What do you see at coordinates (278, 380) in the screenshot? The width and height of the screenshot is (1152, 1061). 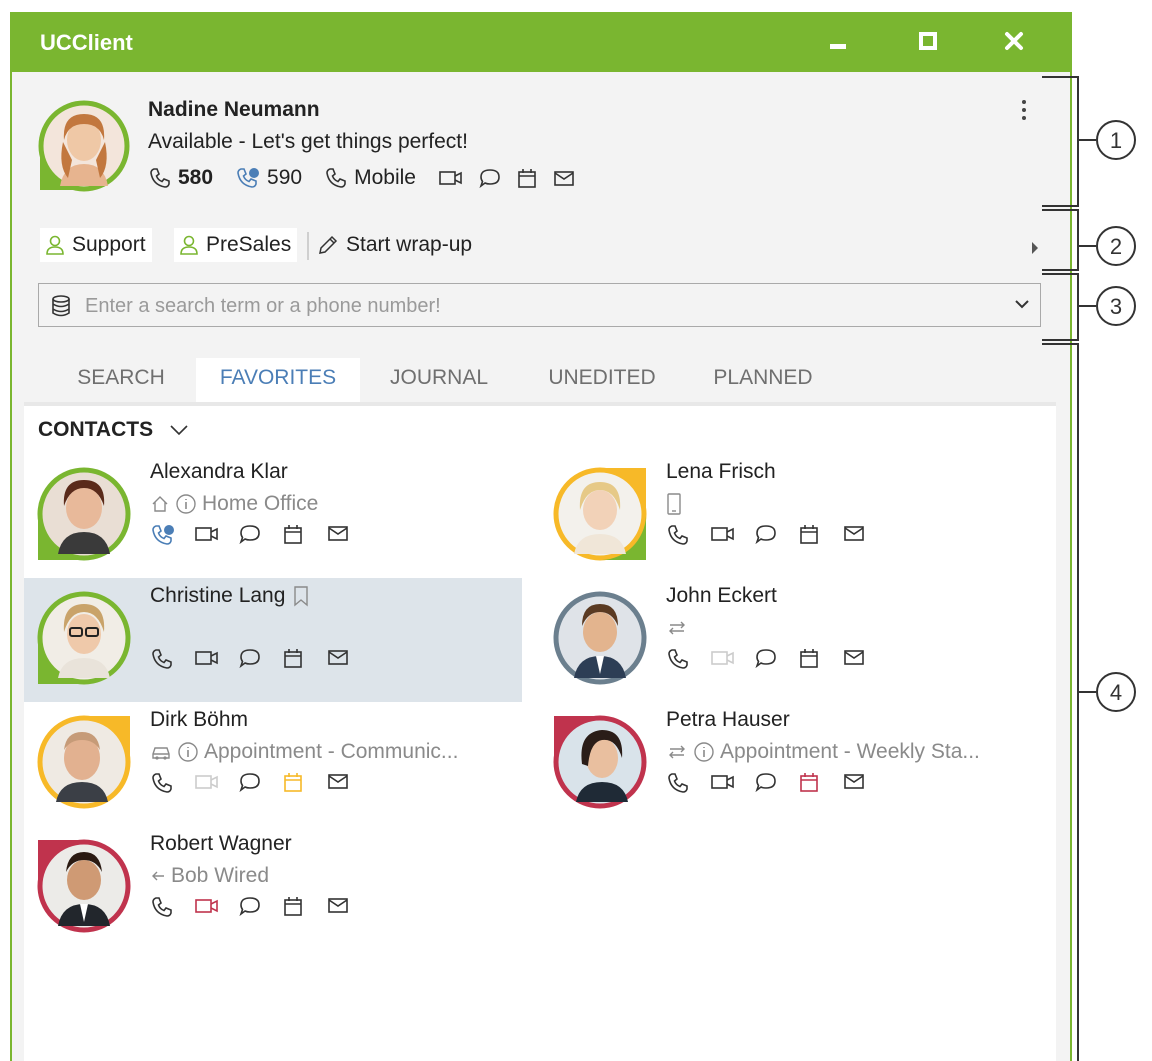 I see `tab-favorites: FAVORITES` at bounding box center [278, 380].